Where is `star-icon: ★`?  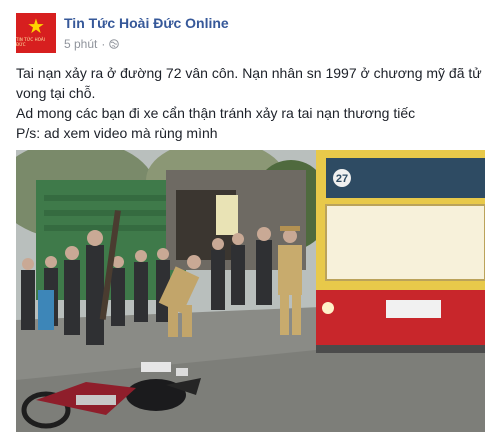
star-icon: ★ is located at coordinates (36, 27).